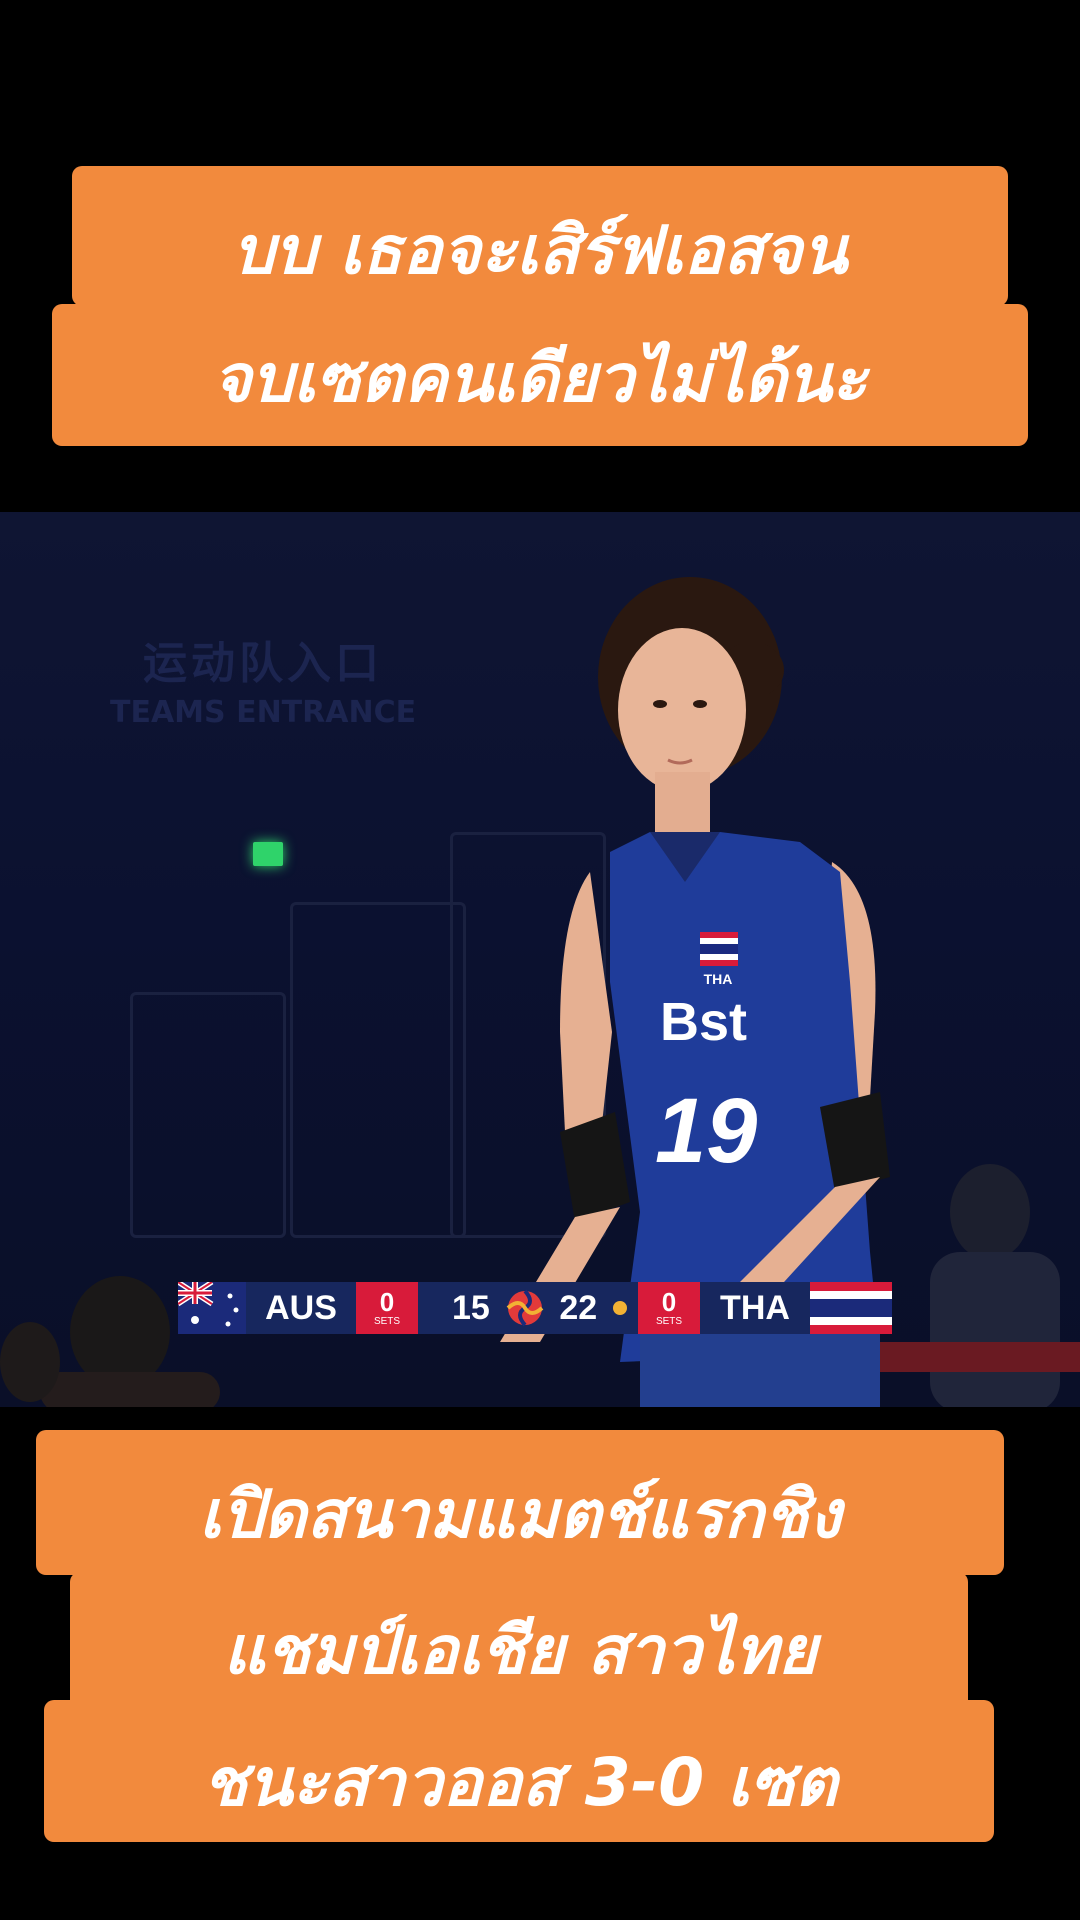 The height and width of the screenshot is (1920, 1080). What do you see at coordinates (387, 1321) in the screenshot?
I see `home-sets-label: SETS` at bounding box center [387, 1321].